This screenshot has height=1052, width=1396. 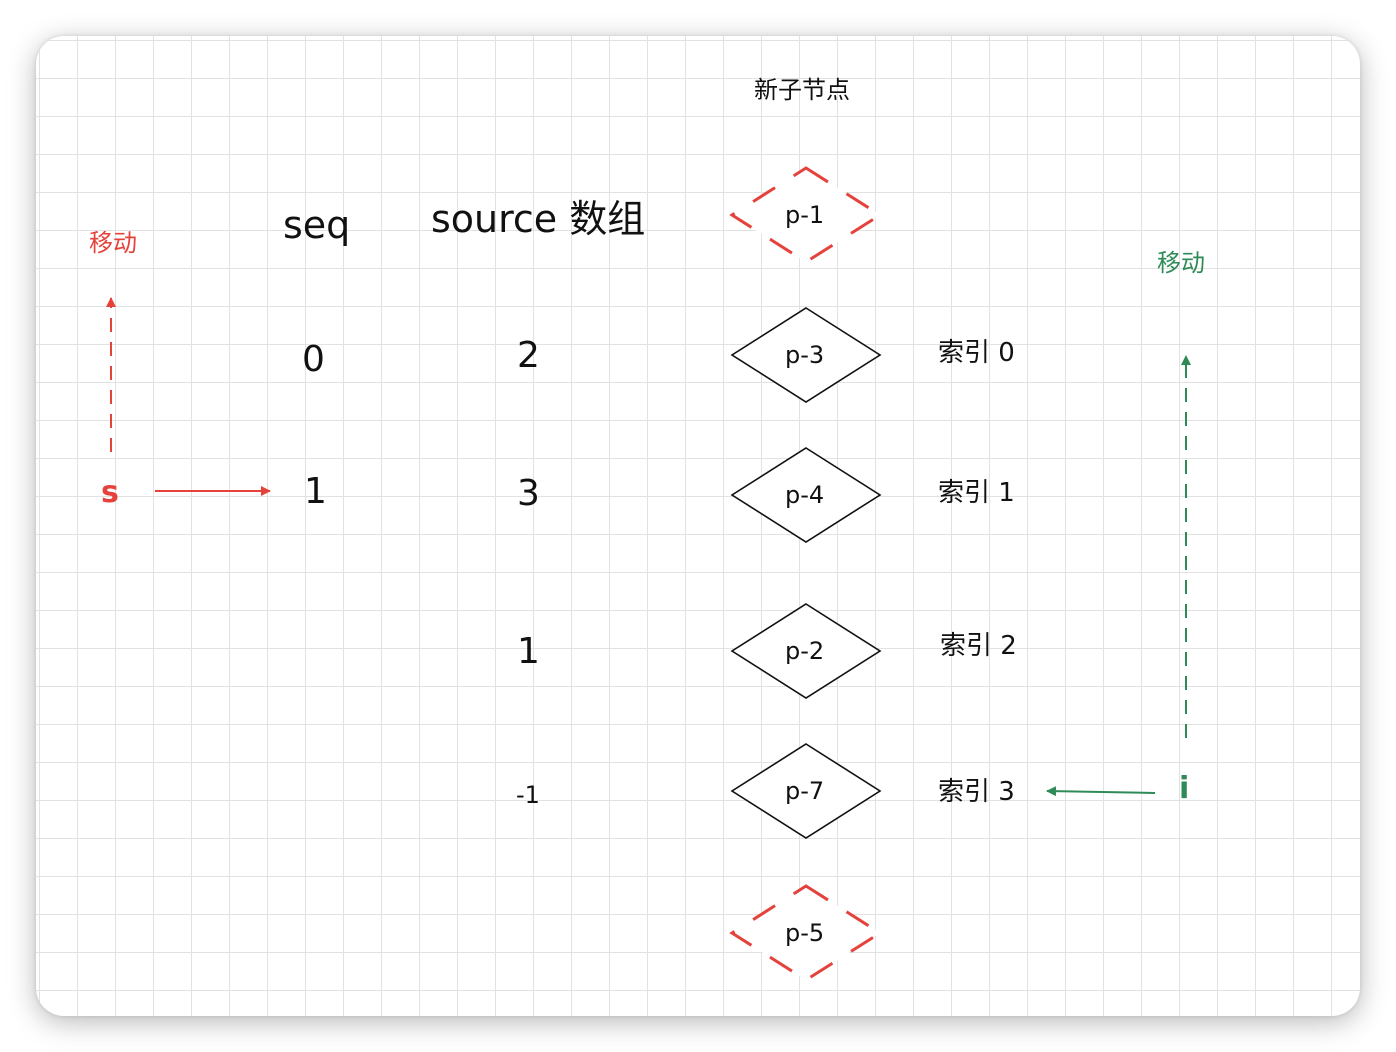 I want to click on source-value: 1, so click(x=528, y=651).